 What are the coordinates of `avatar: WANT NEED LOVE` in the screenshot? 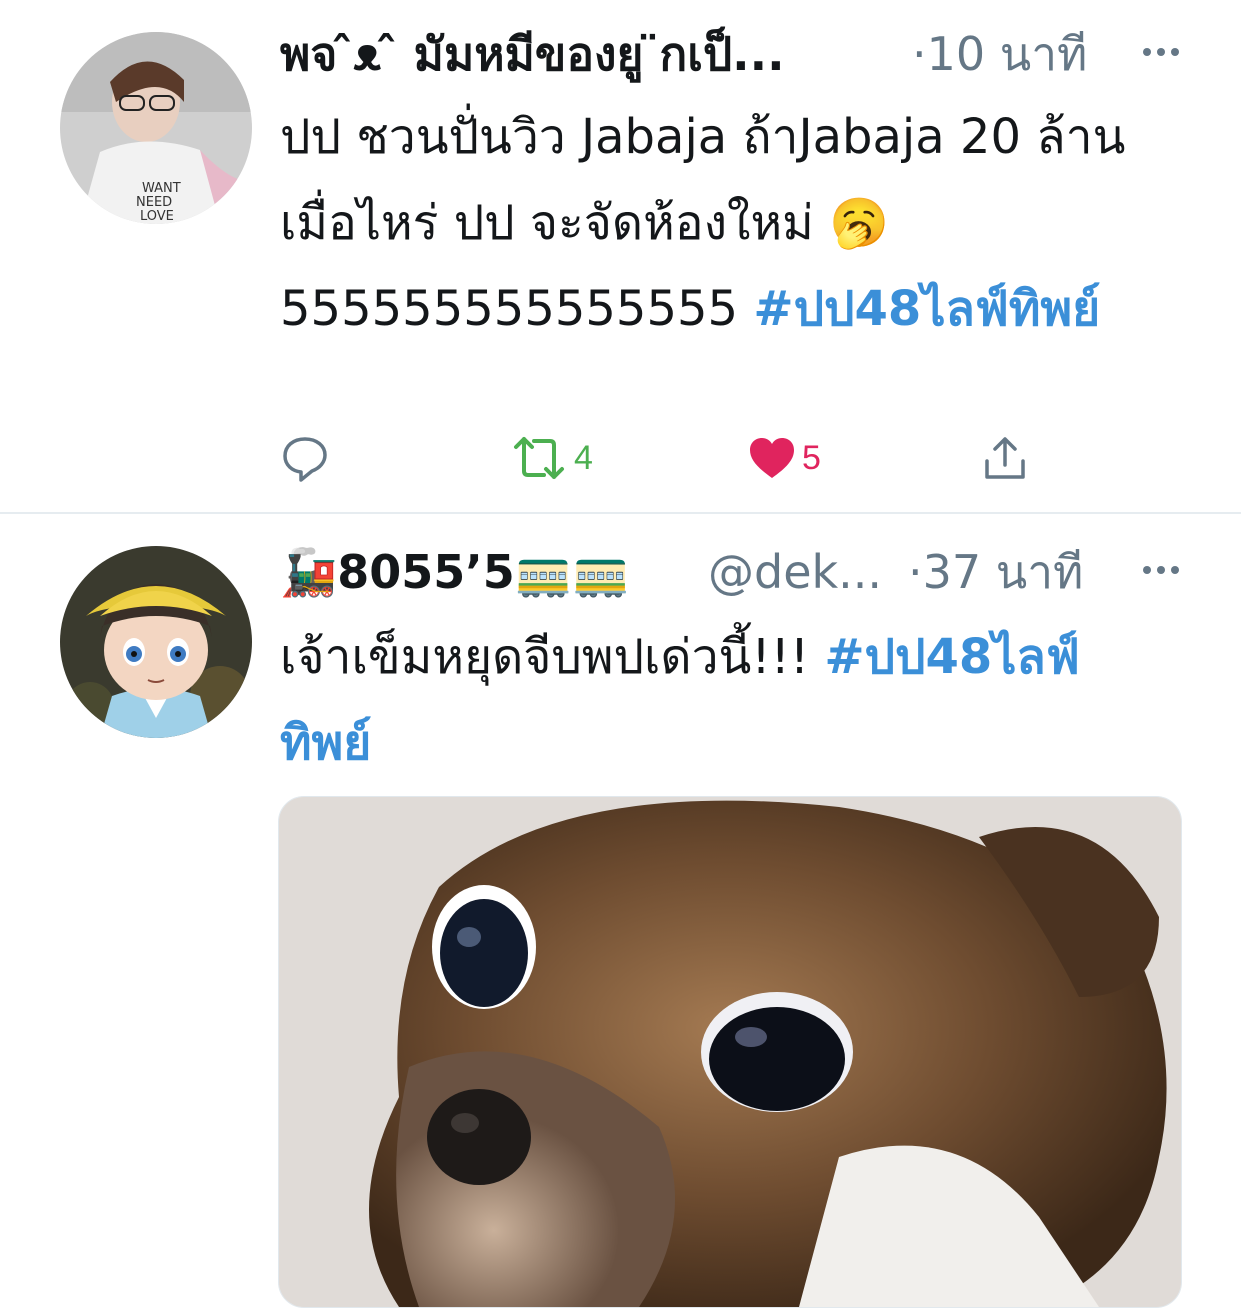 It's located at (156, 128).